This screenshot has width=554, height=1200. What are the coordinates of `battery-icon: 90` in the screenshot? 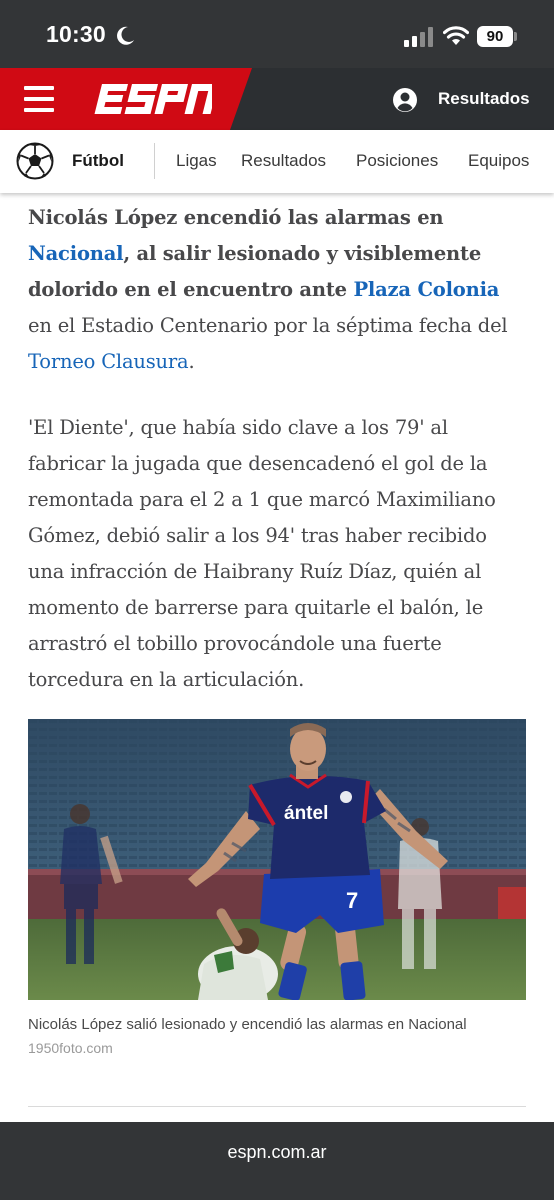 It's located at (495, 36).